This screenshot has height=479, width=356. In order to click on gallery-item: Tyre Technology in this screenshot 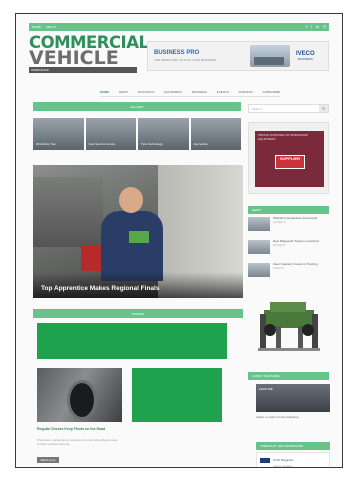, I will do `click(163, 134)`.